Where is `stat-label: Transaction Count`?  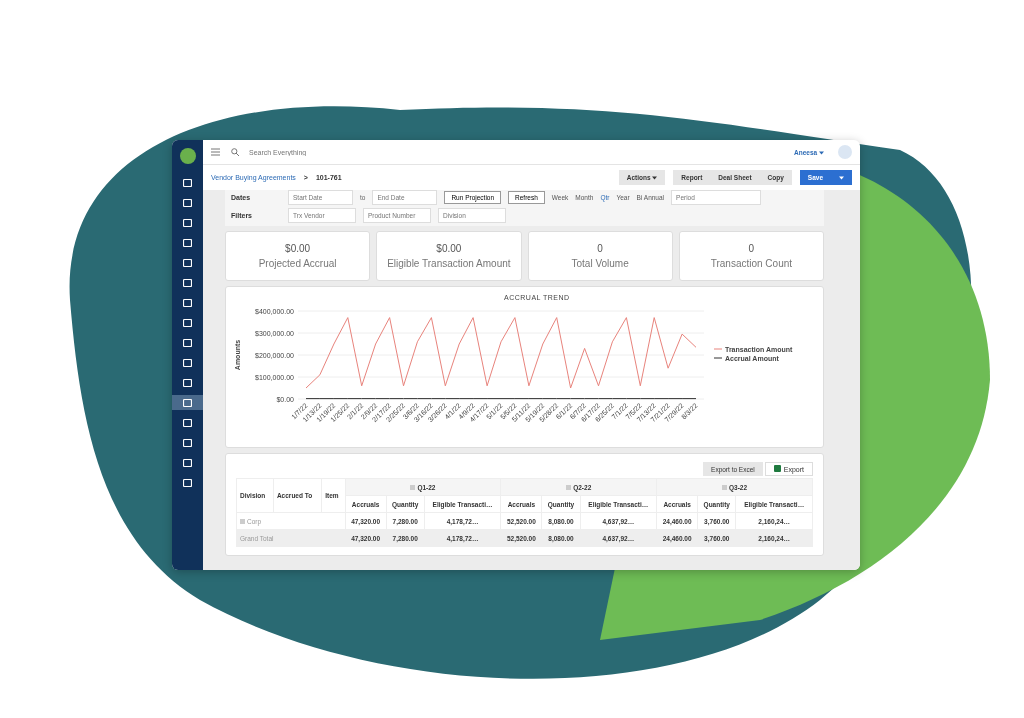
stat-label: Transaction Count is located at coordinates (751, 263).